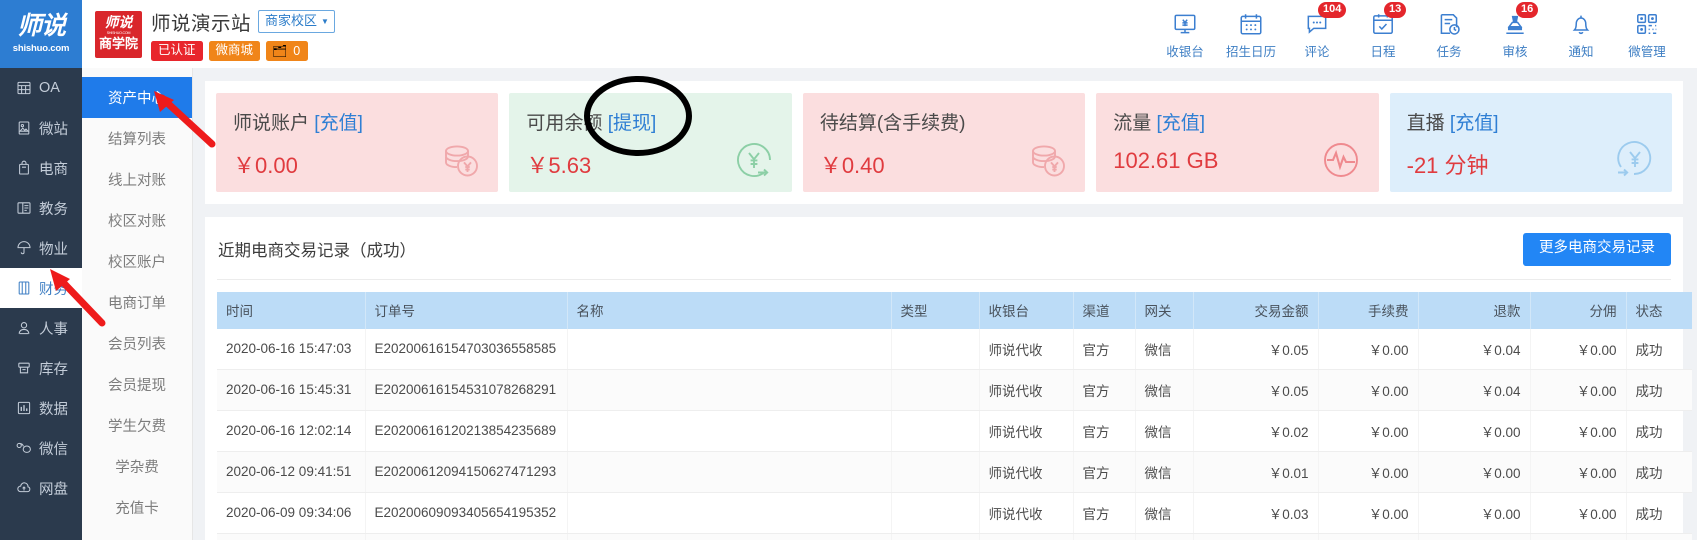 This screenshot has width=1697, height=540. I want to click on sidebar-item-data: 数据, so click(41, 408).